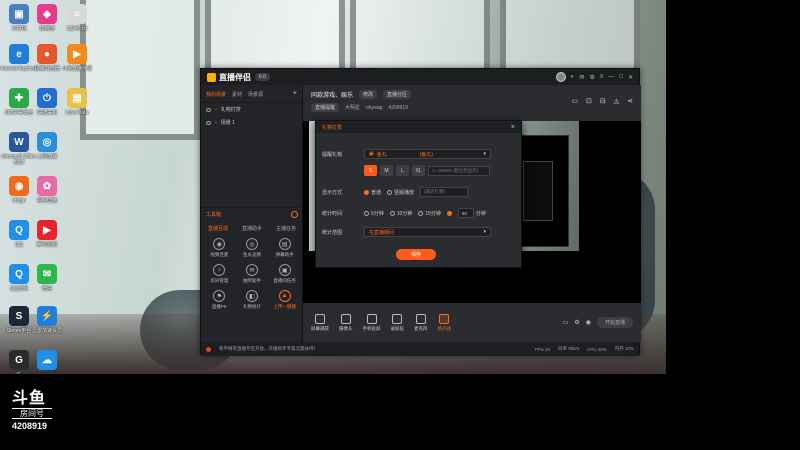 The image size is (800, 450). I want to click on status-bitrate: 码率 0kb/s, so click(568, 348).